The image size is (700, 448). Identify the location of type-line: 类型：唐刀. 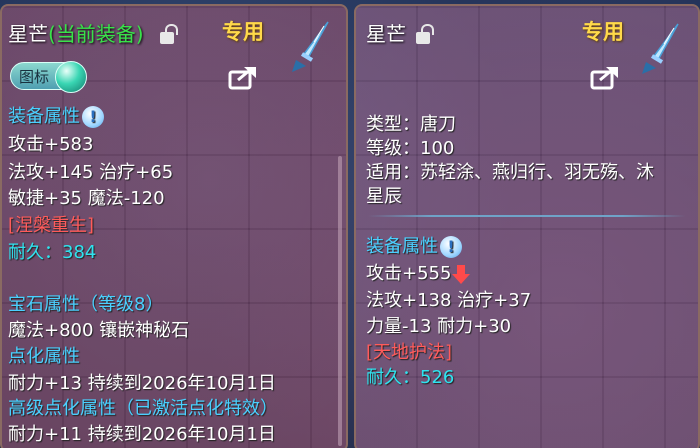
(411, 124).